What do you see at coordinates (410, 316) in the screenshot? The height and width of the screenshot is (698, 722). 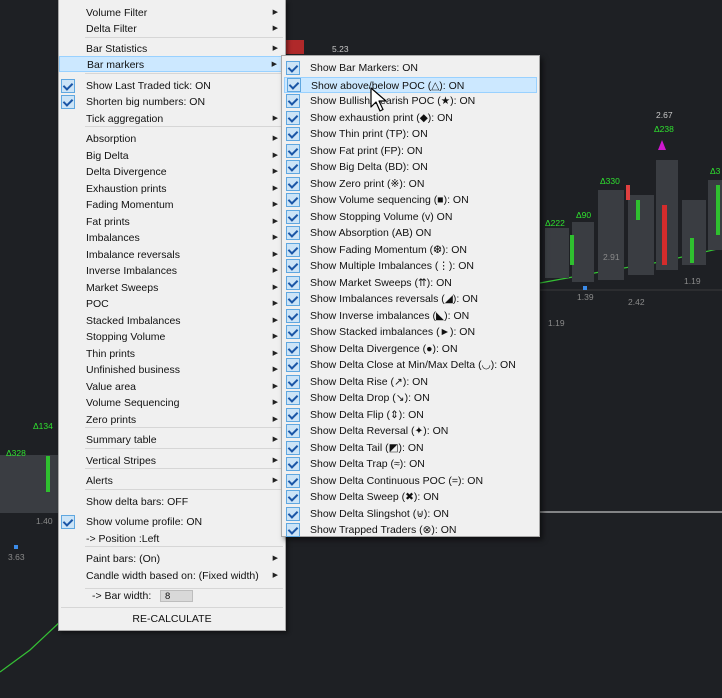 I see `submenu-item-show-inverse-imbalances-on: Show Inverse imbalances (◣): ON` at bounding box center [410, 316].